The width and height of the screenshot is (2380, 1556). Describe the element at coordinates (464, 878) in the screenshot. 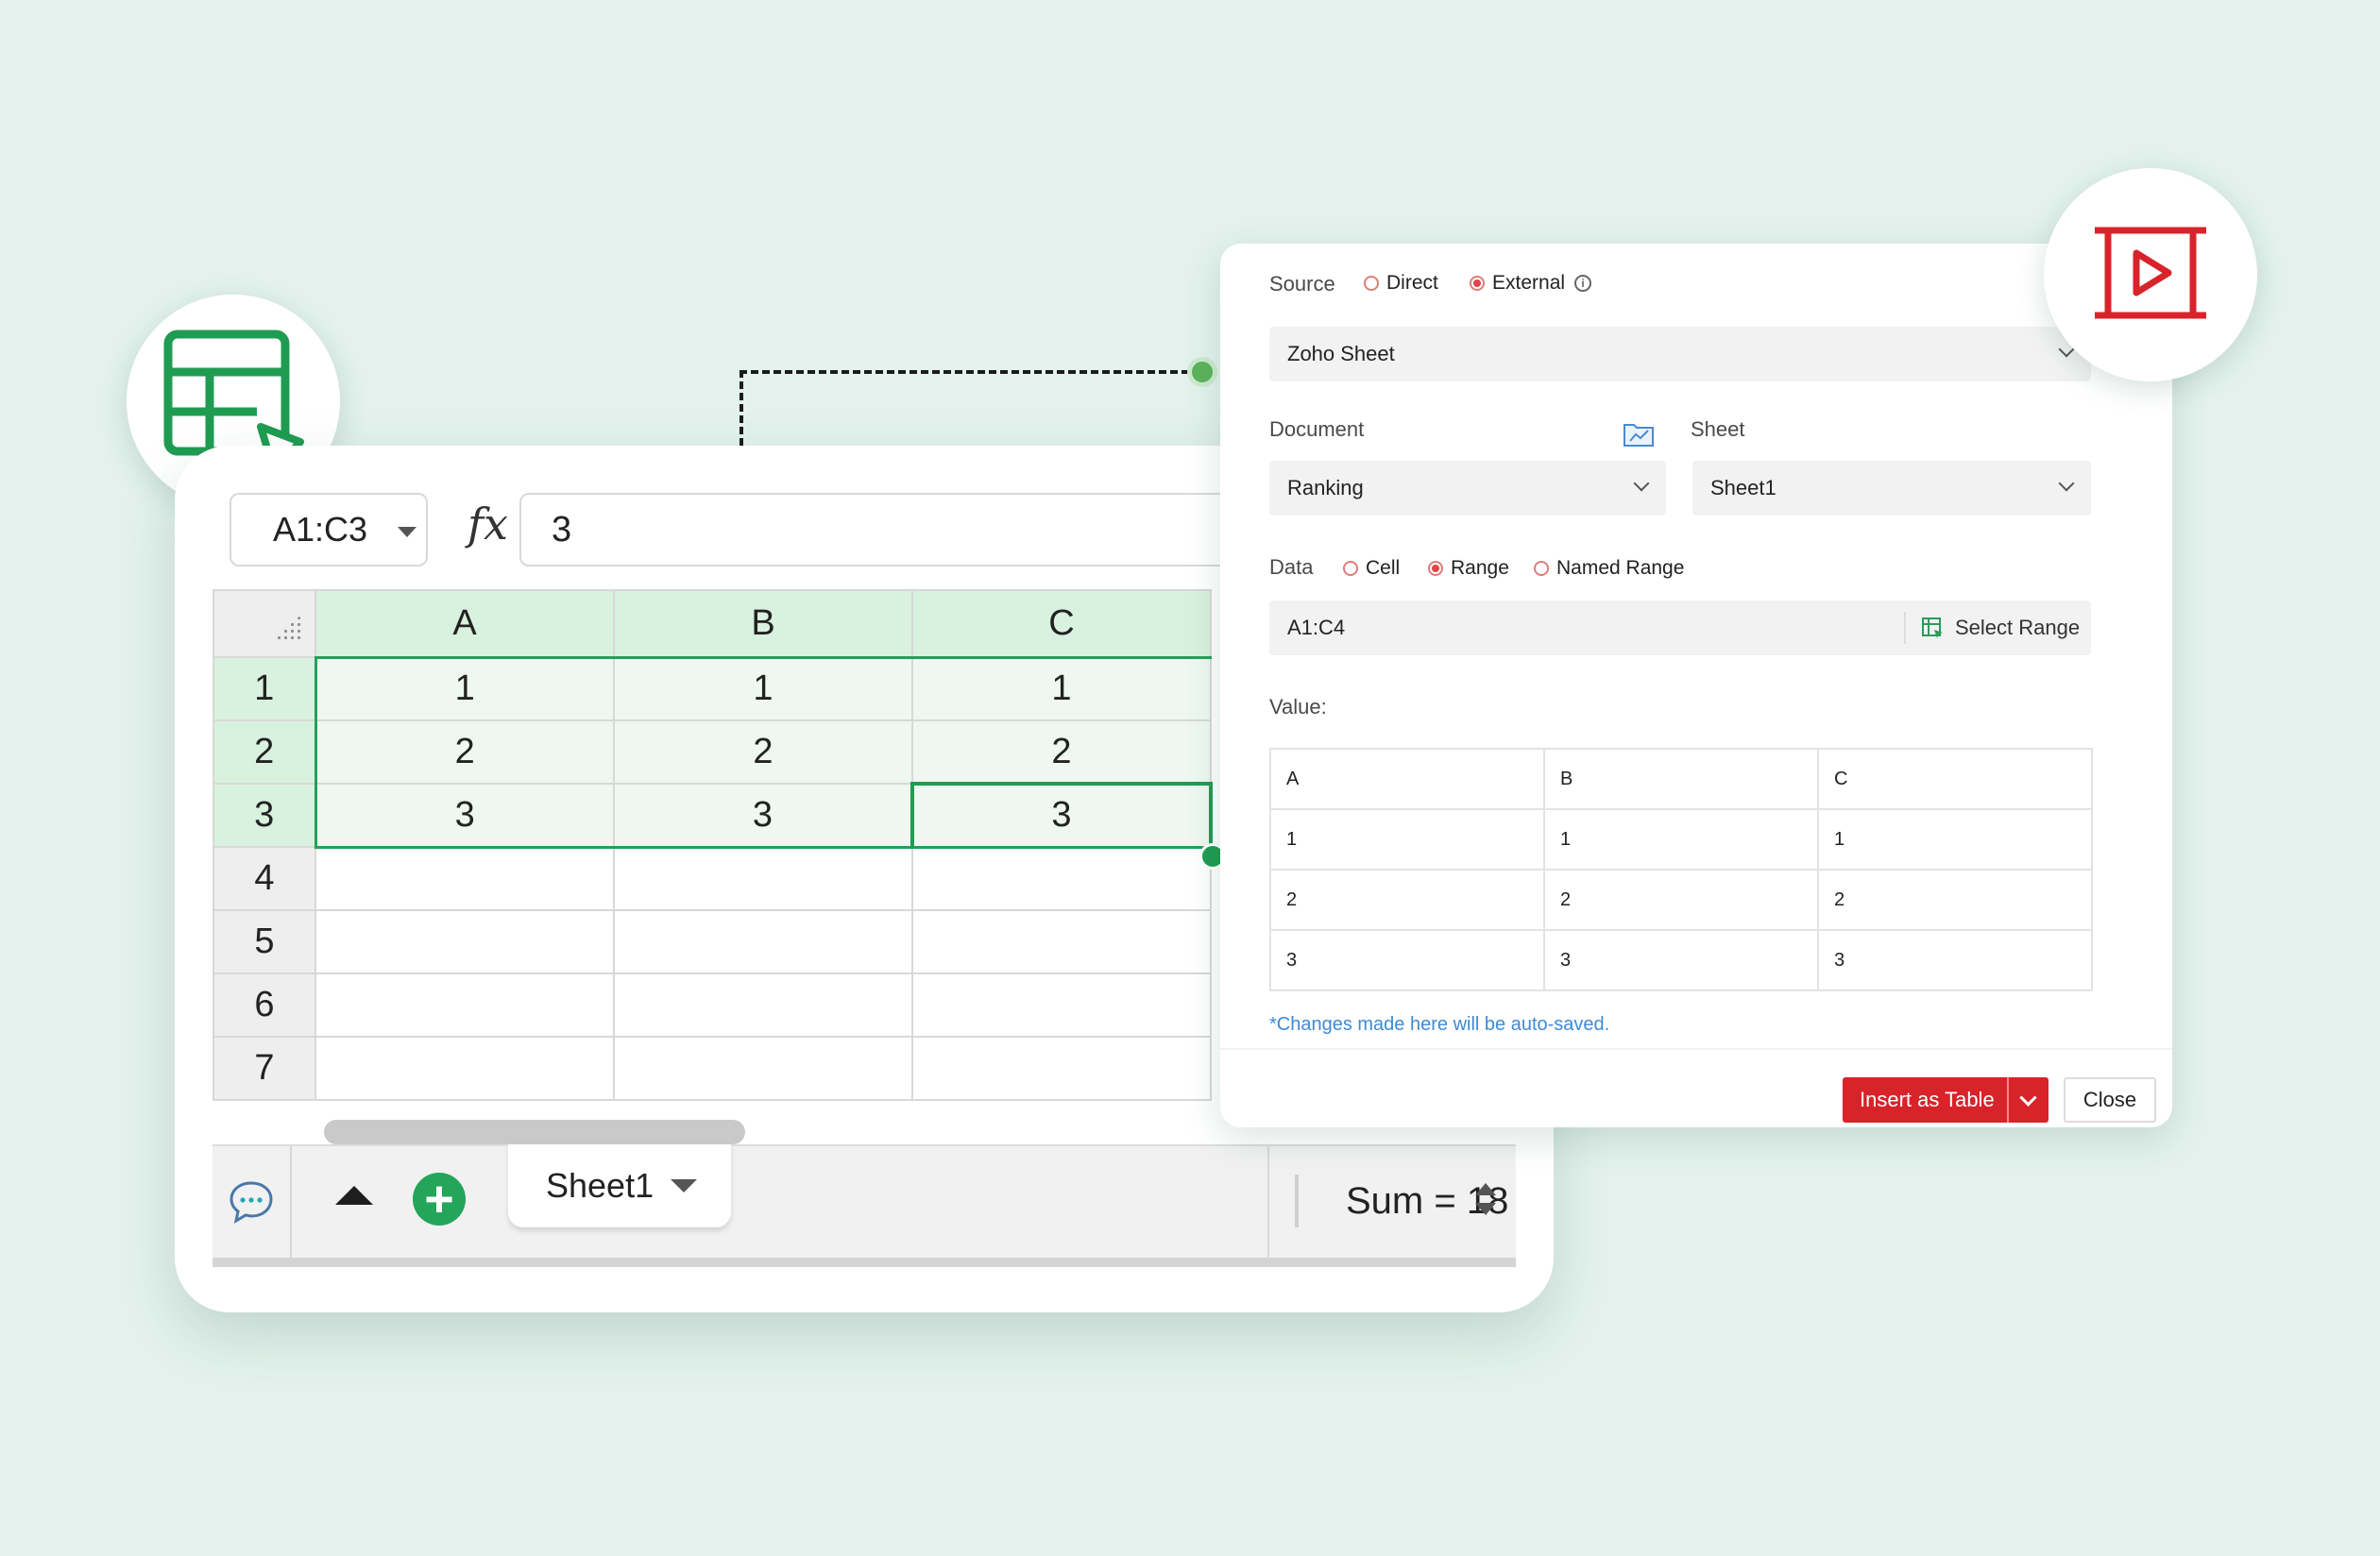

I see `cell-a4` at that location.